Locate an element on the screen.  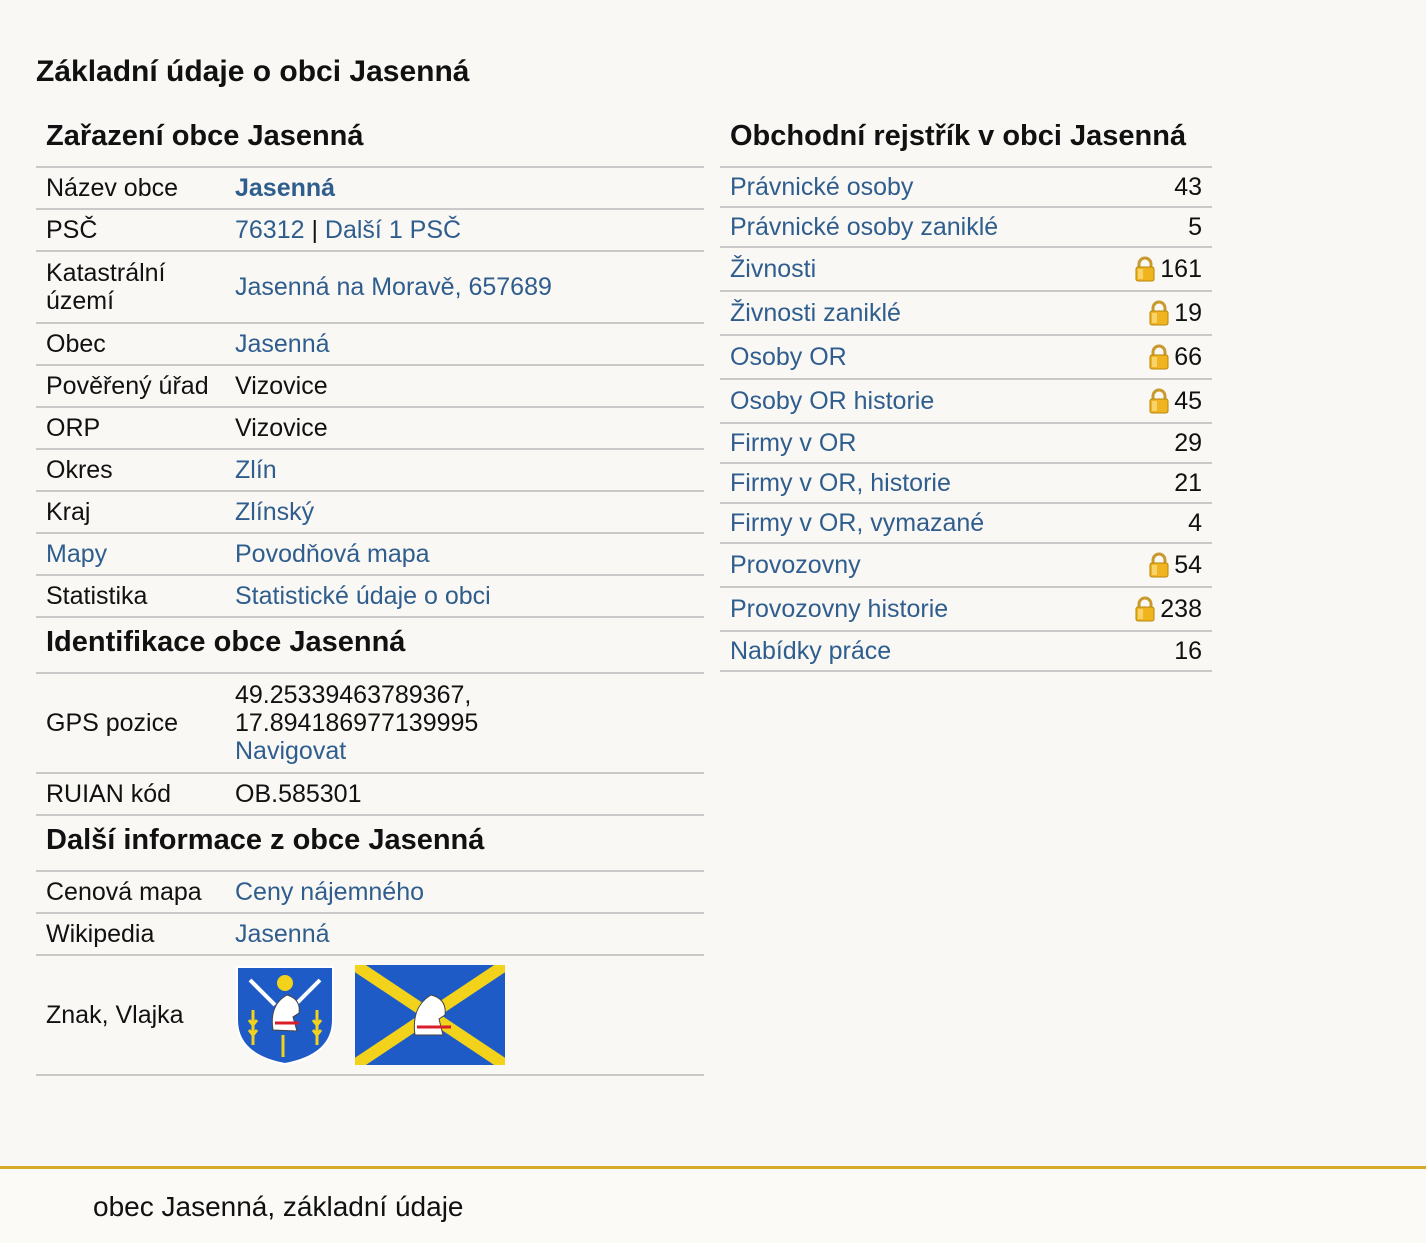
row-label: Znak, Vlajka is located at coordinates (115, 1015).